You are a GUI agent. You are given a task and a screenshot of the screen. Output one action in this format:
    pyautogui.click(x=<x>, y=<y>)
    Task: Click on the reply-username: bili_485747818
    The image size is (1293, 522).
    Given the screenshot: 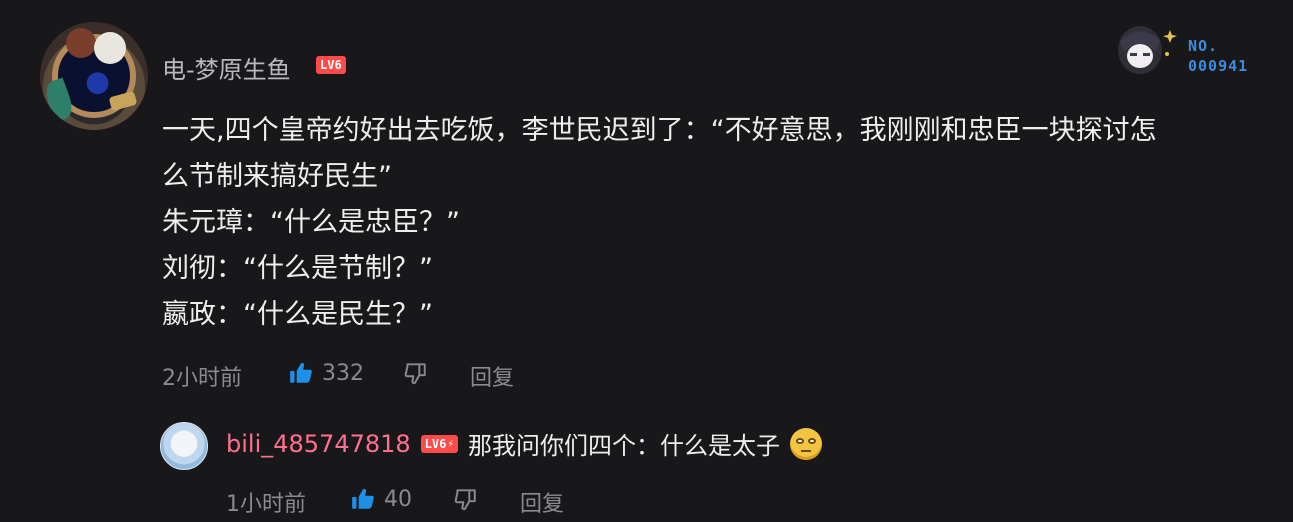 What is the action you would take?
    pyautogui.click(x=318, y=444)
    